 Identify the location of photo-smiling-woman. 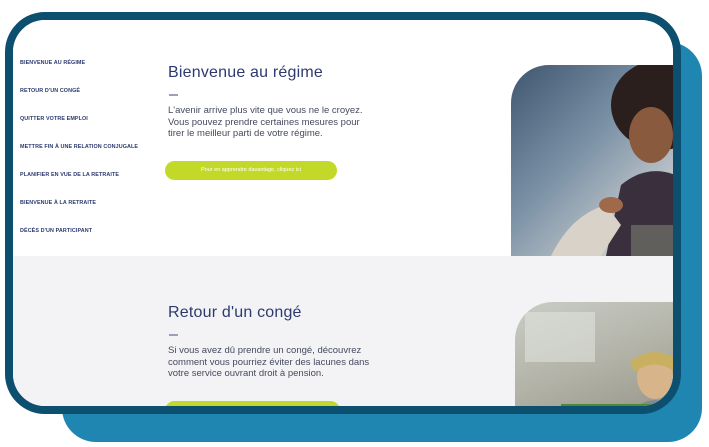
(592, 160).